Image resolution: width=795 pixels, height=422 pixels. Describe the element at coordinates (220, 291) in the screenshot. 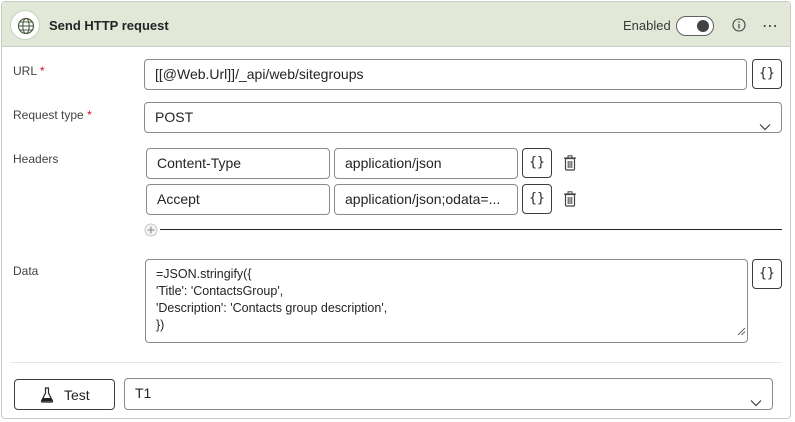

I see `data-line: 'Title': 'ContactsGroup',` at that location.